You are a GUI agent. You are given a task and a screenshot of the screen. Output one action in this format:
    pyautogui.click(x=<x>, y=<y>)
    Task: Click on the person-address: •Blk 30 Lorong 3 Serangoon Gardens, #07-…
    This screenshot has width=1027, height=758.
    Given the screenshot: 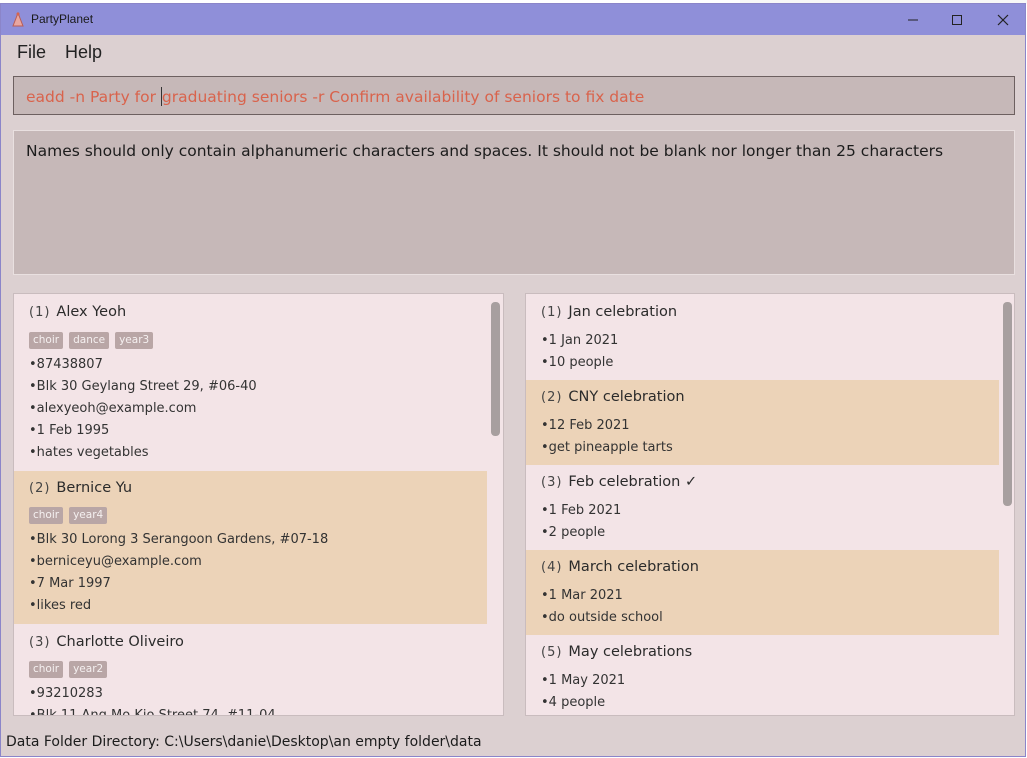 What is the action you would take?
    pyautogui.click(x=179, y=539)
    